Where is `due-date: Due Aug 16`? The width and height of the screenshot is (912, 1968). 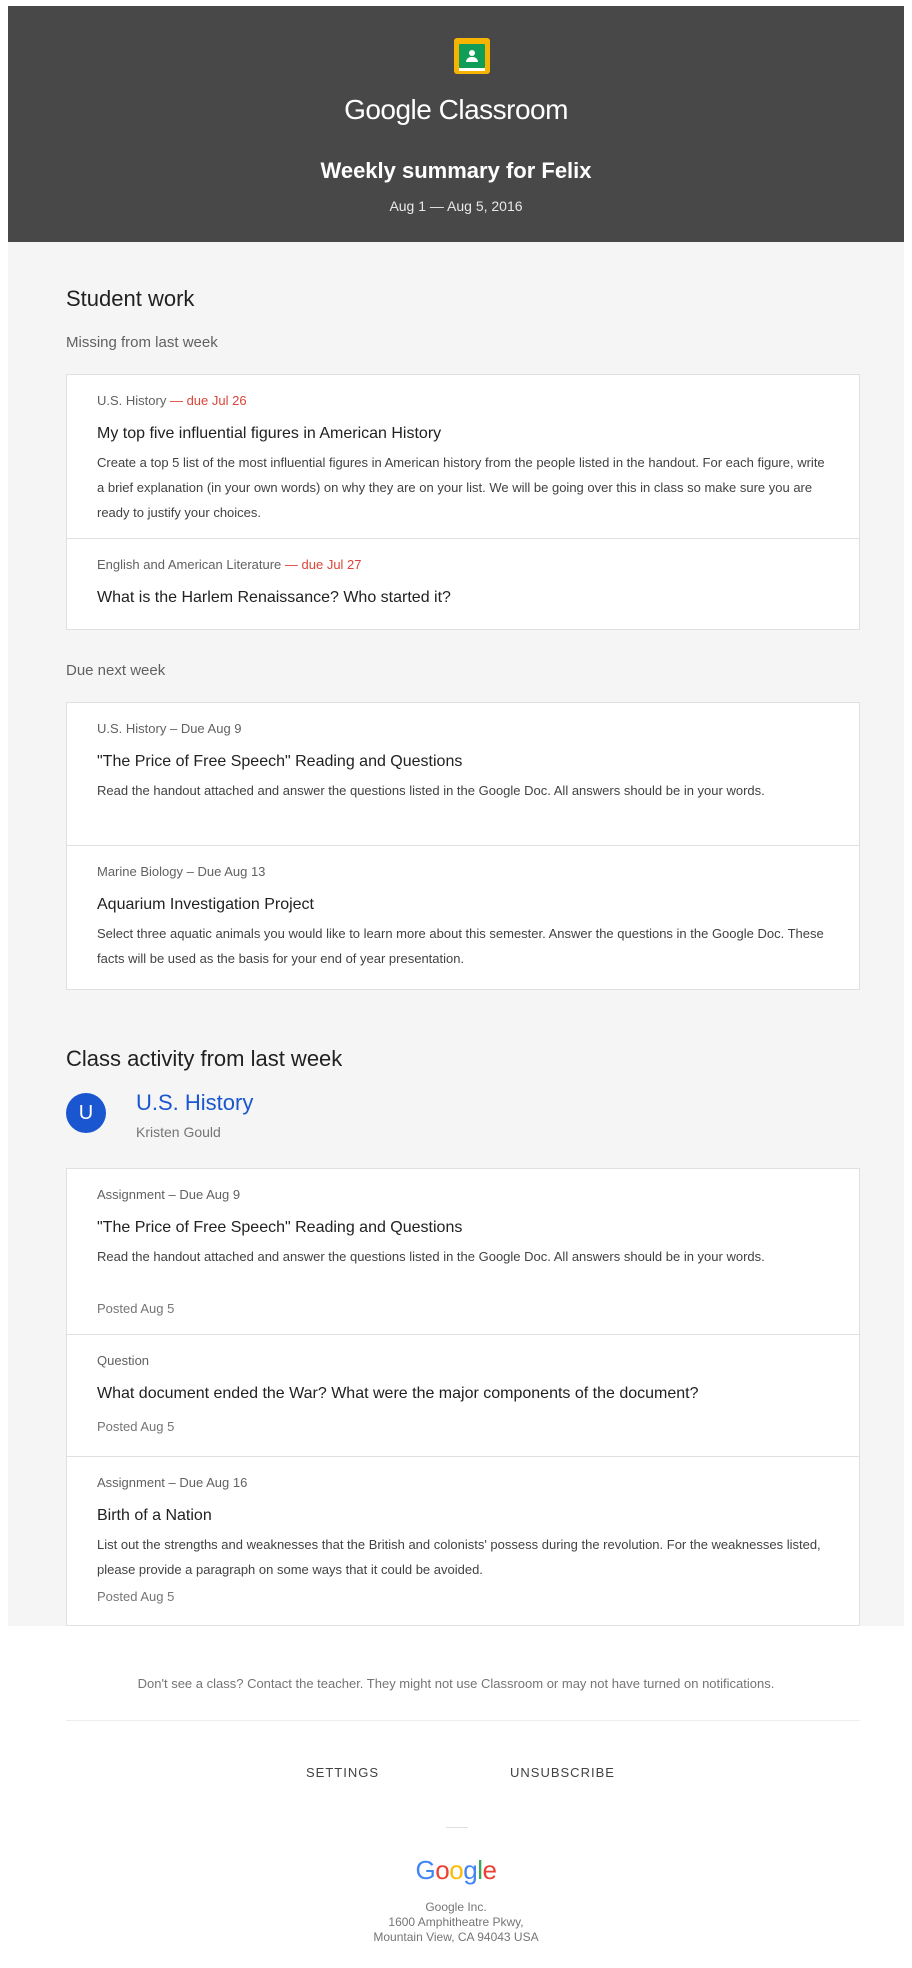 due-date: Due Aug 16 is located at coordinates (213, 1482).